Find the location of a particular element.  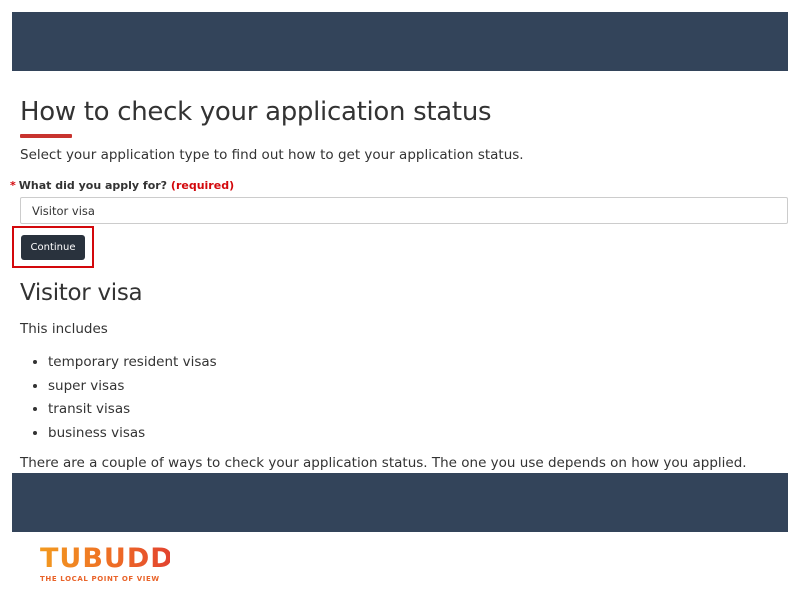

includes-text: This includes is located at coordinates (64, 329).